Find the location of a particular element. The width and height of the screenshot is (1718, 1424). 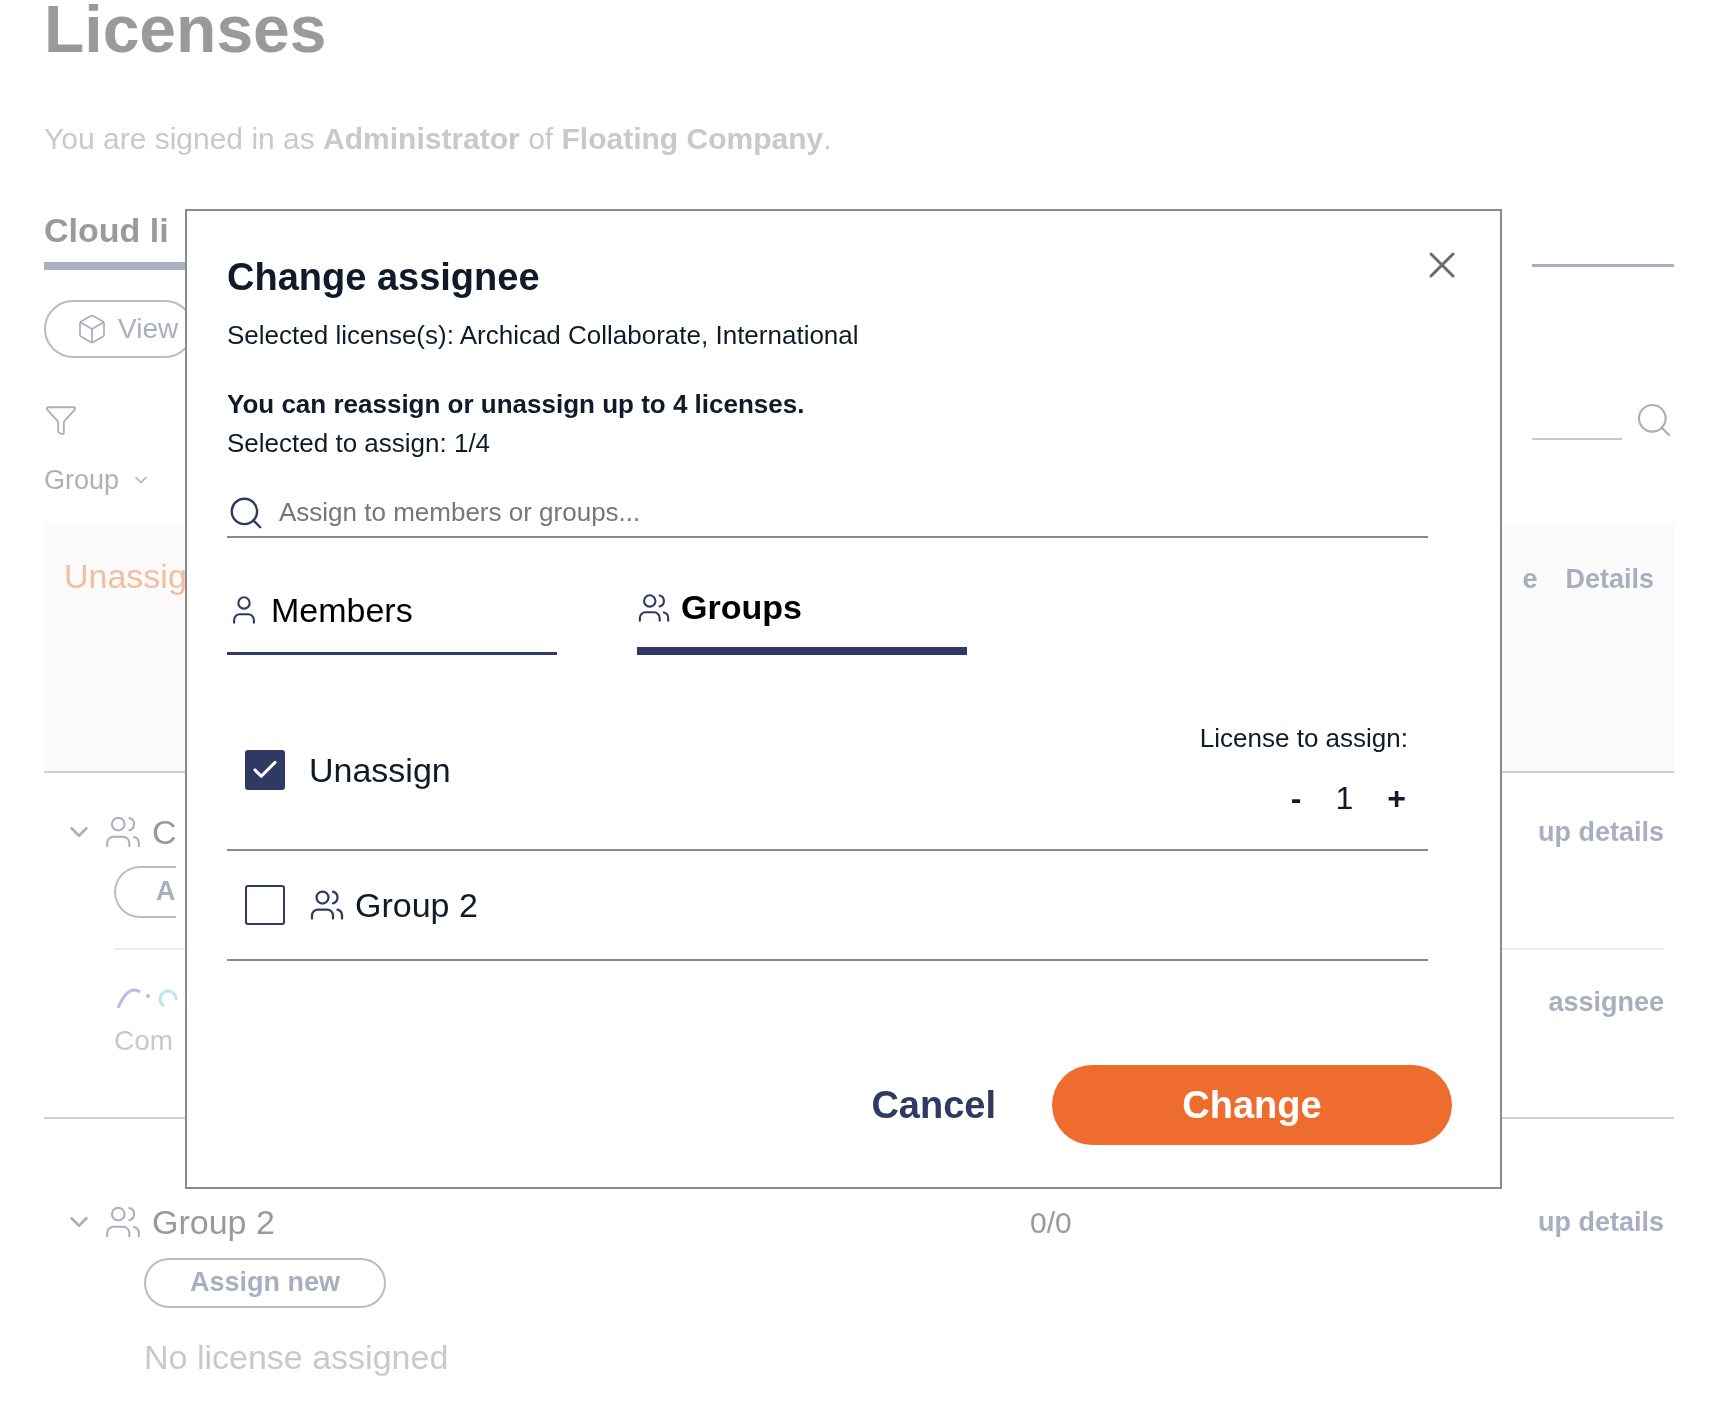

selected-count-text: Selected to assign: 1/4 is located at coordinates (359, 443).